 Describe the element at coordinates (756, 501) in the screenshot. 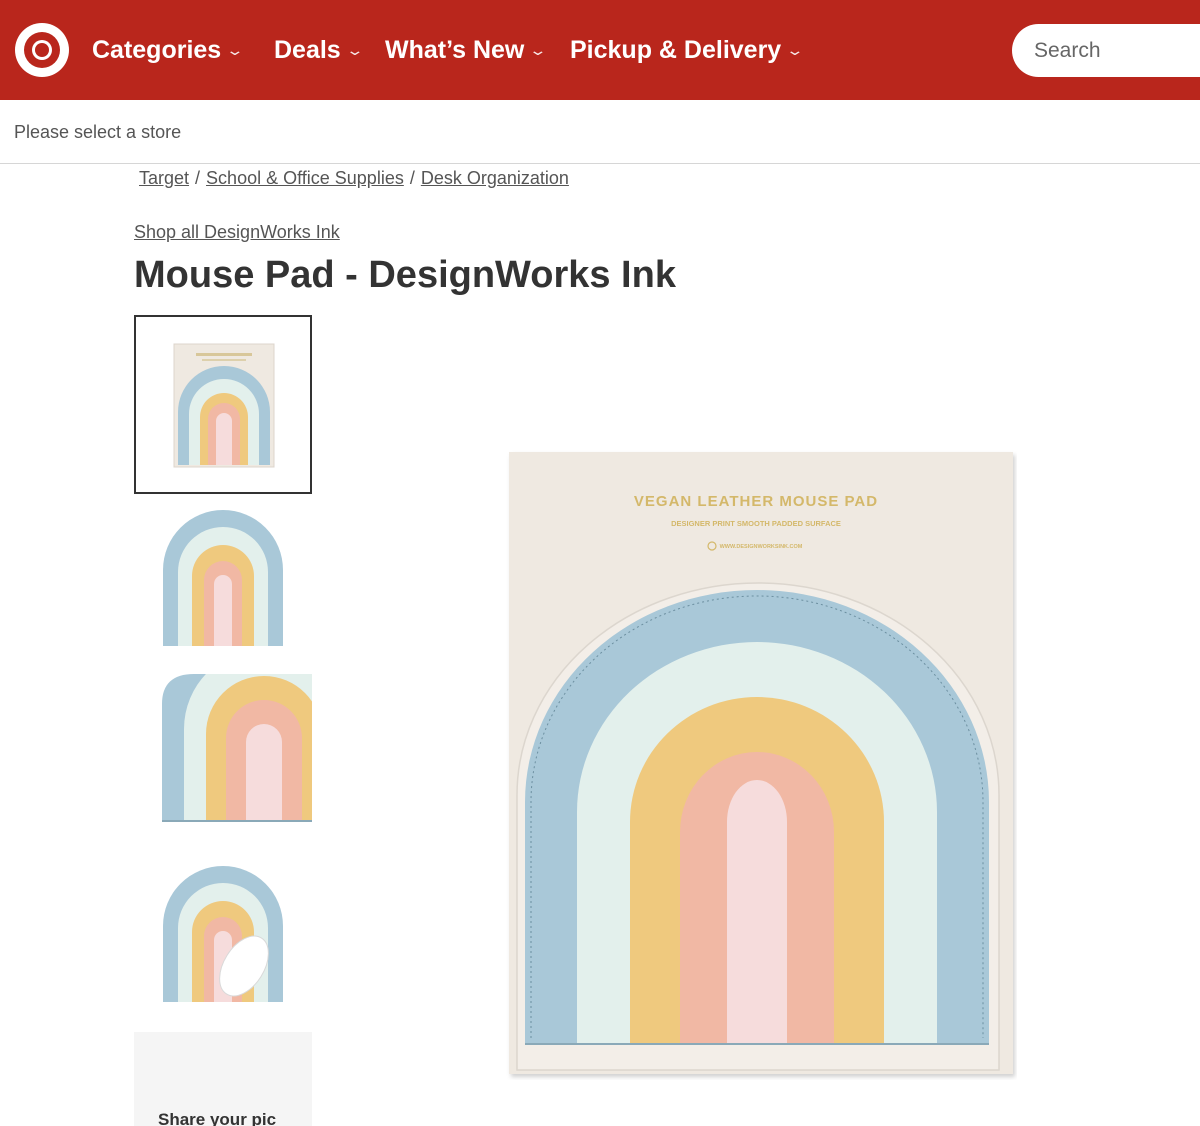

I see `package-title-text: VEGAN LEATHER MOUSE PAD` at that location.